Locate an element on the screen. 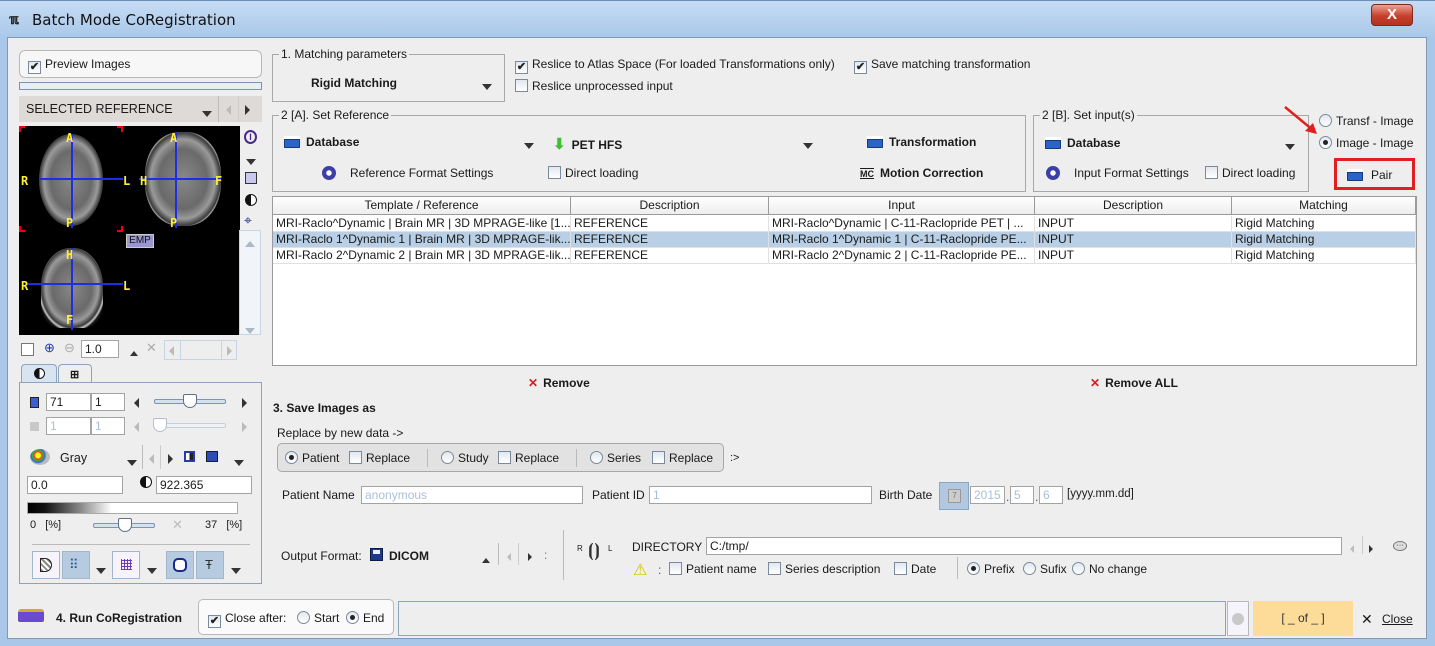 The width and height of the screenshot is (1435, 646). position-sufix-radio is located at coordinates (1029, 568).